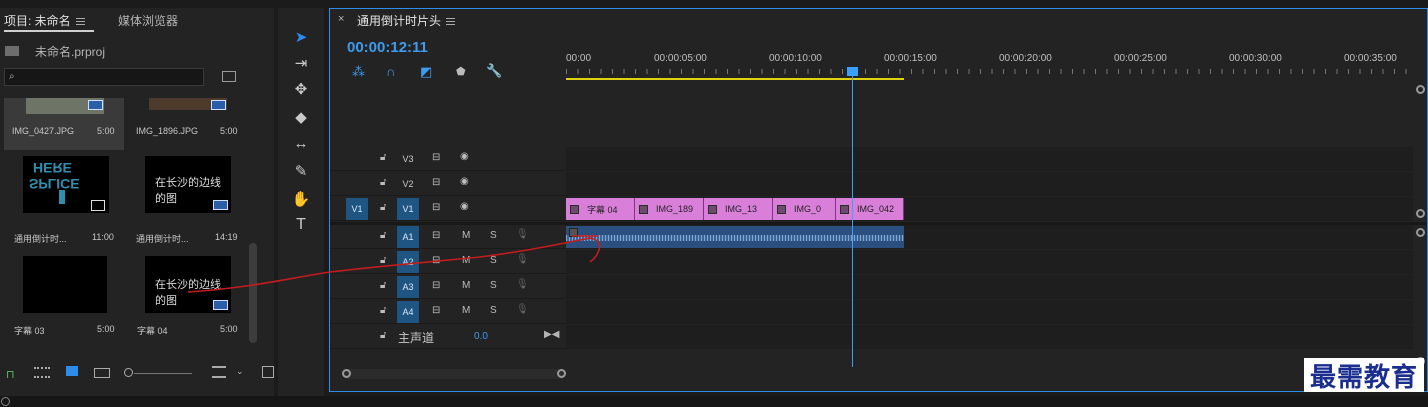 This screenshot has width=1428, height=407. What do you see at coordinates (1364, 375) in the screenshot?
I see `watermark-logo: 最需教育` at bounding box center [1364, 375].